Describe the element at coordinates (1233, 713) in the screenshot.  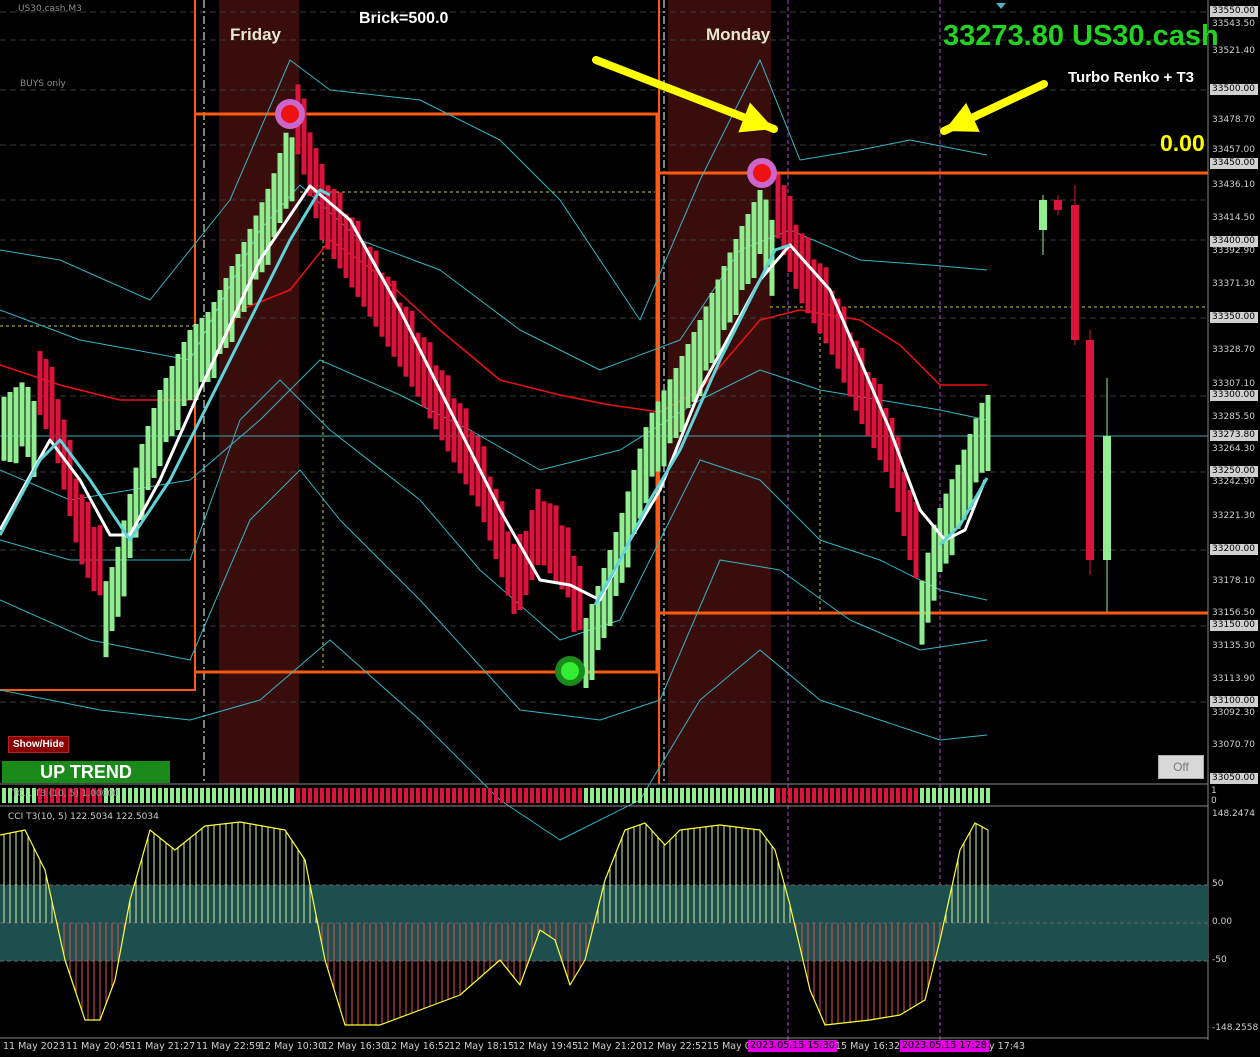
I see `price-tick: 33092.30` at that location.